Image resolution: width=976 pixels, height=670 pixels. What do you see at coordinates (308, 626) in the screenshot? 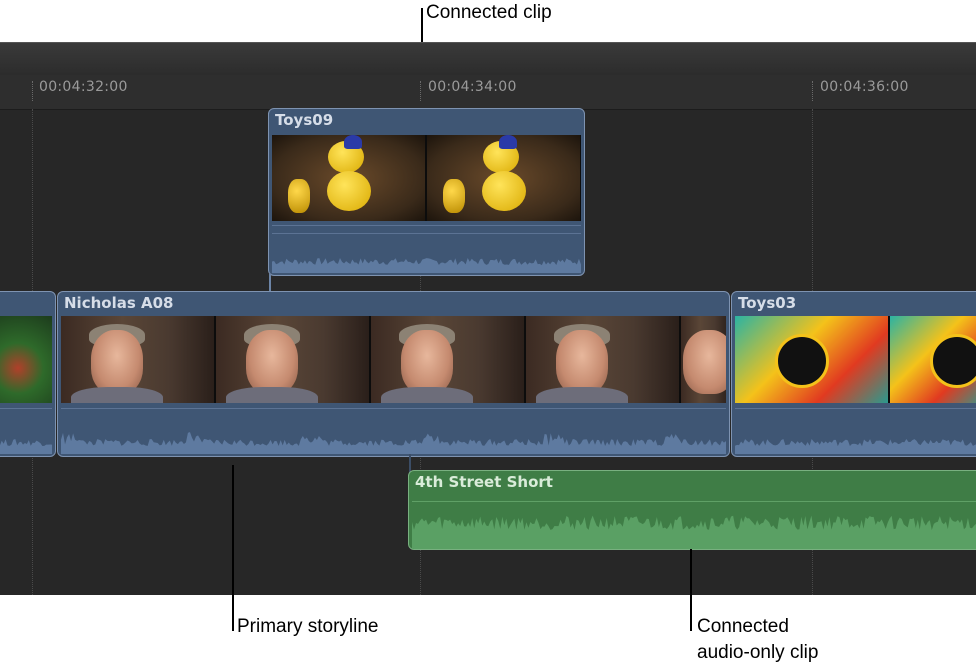
I see `primary-storyline-callout: Primary storyline` at bounding box center [308, 626].